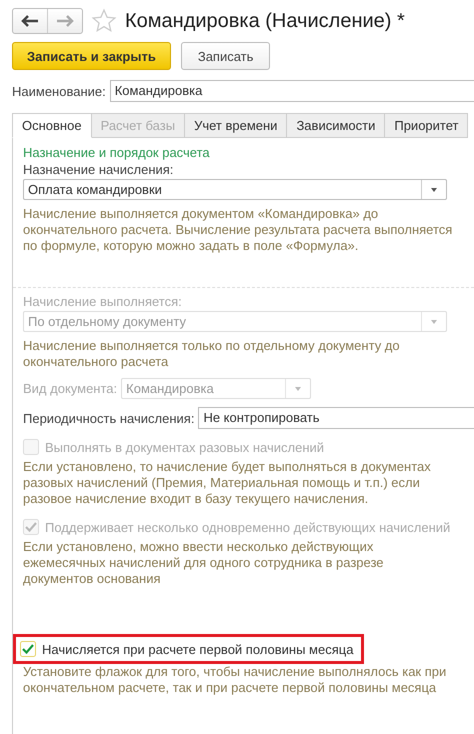  Describe the element at coordinates (70, 388) in the screenshot. I see `field-label: Вид документа:` at that location.